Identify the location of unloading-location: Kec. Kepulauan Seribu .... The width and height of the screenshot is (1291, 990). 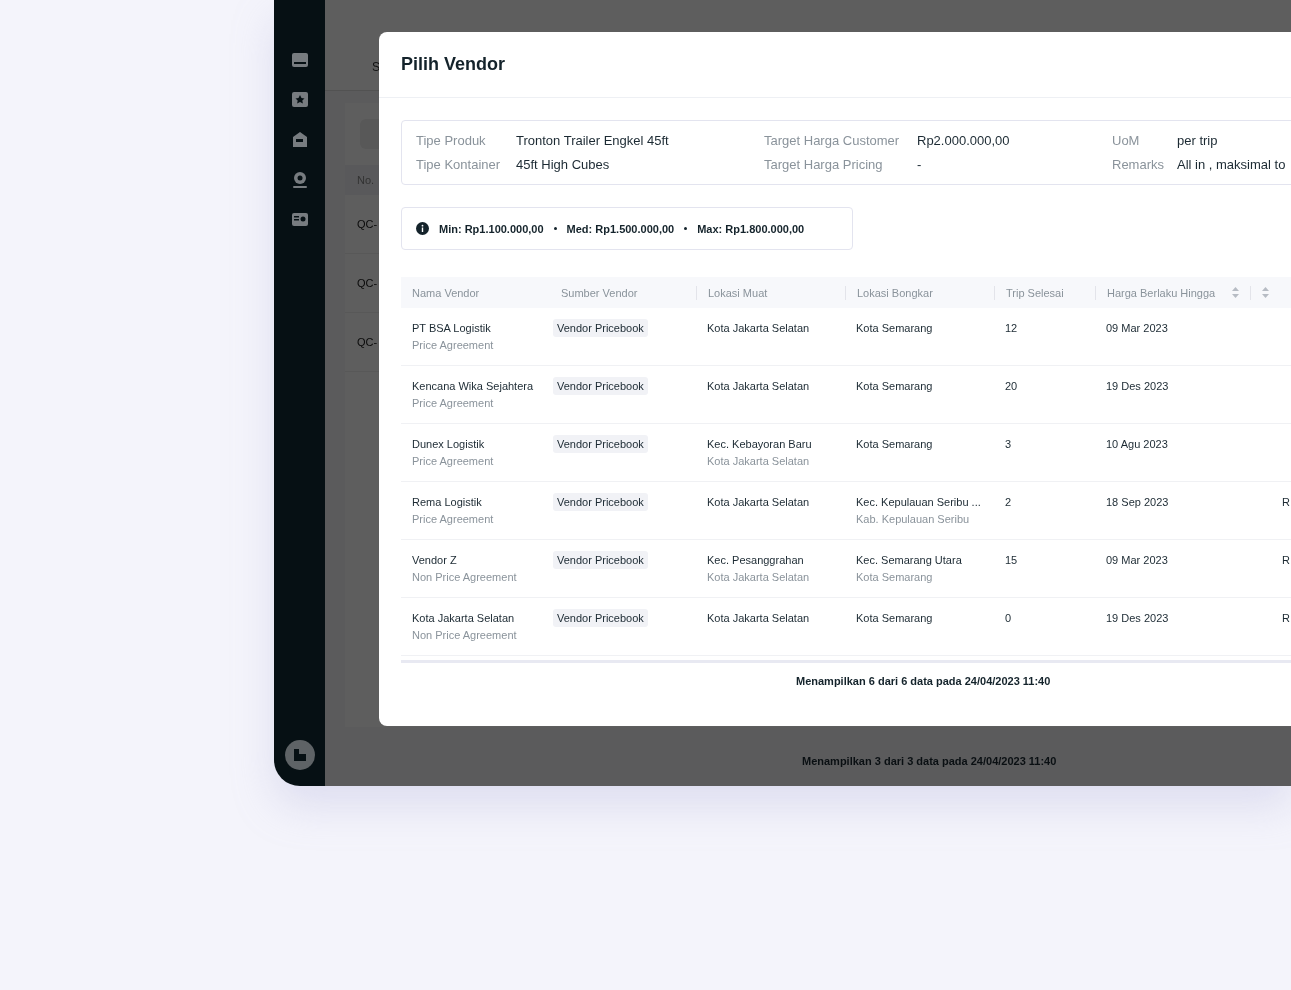
(919, 502).